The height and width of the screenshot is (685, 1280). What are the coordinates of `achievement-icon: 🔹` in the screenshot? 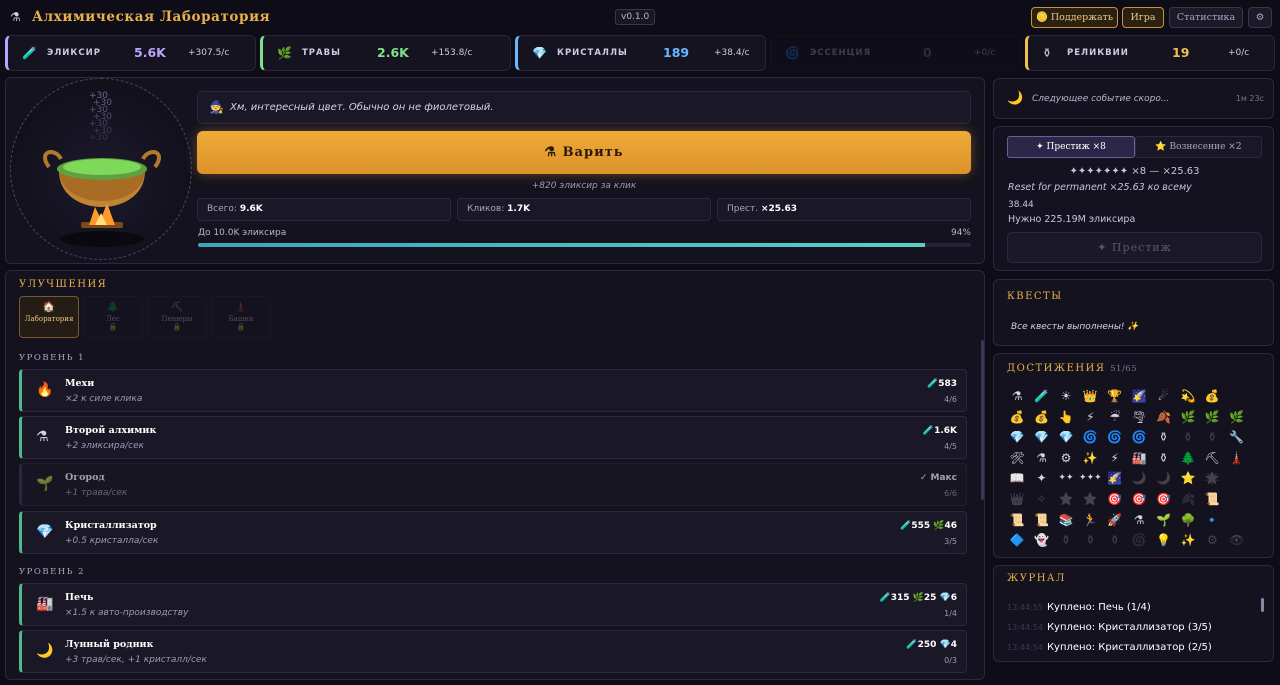 It's located at (1212, 520).